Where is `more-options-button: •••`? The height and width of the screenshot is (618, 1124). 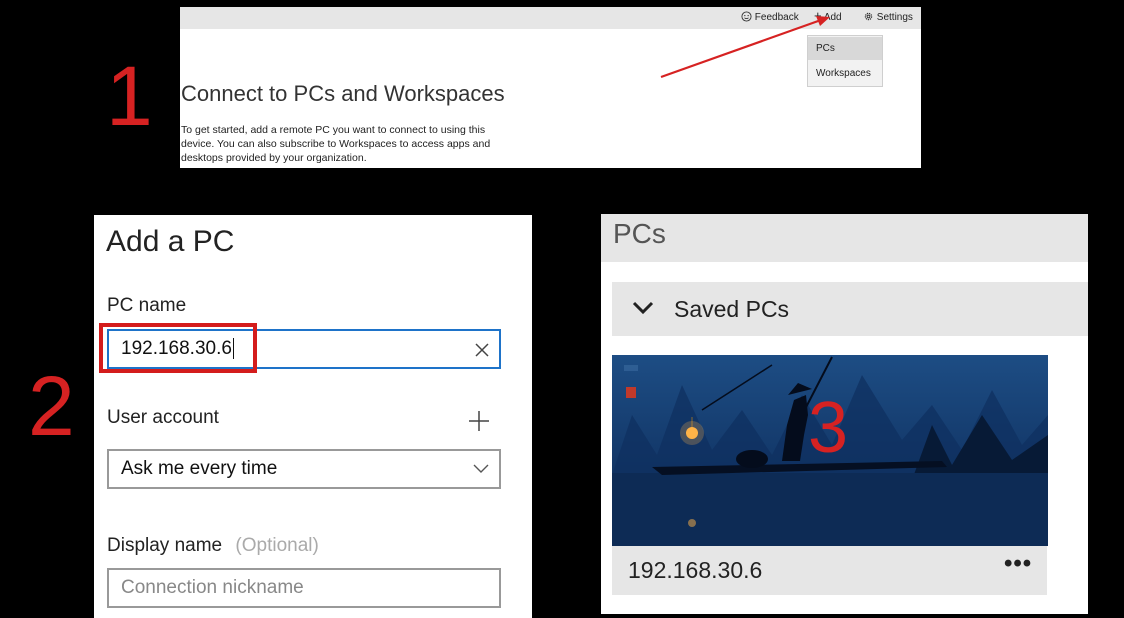 more-options-button: ••• is located at coordinates (1018, 564).